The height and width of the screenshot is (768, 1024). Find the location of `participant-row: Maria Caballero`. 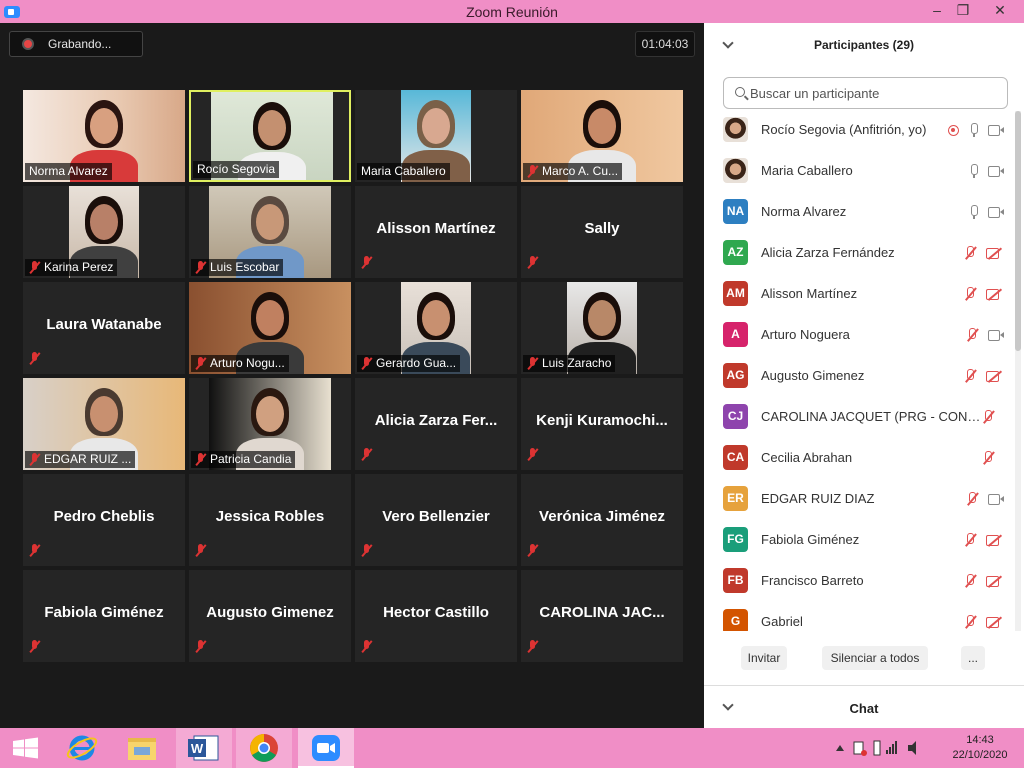

participant-row: Maria Caballero is located at coordinates (859, 170).